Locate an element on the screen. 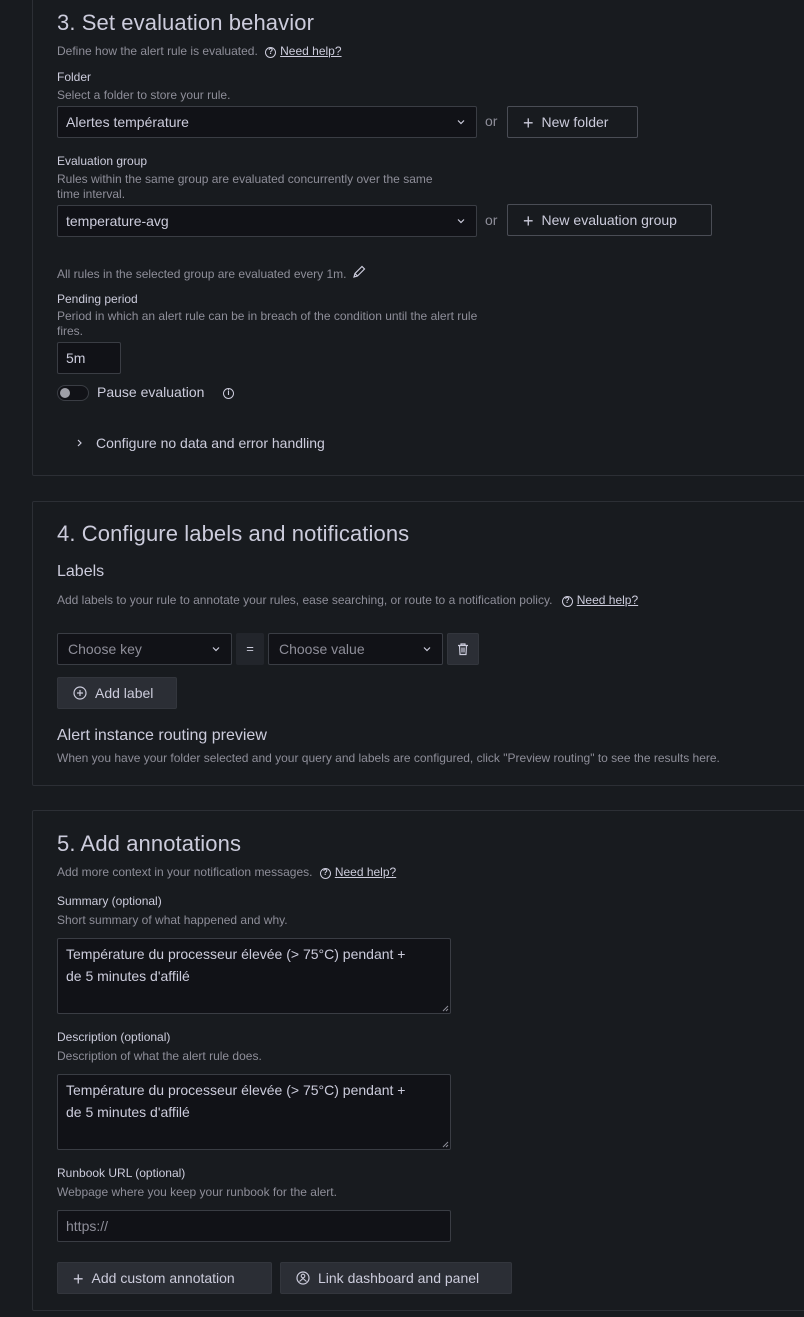  routing-preview-title: Alert instance routing preview is located at coordinates (162, 735).